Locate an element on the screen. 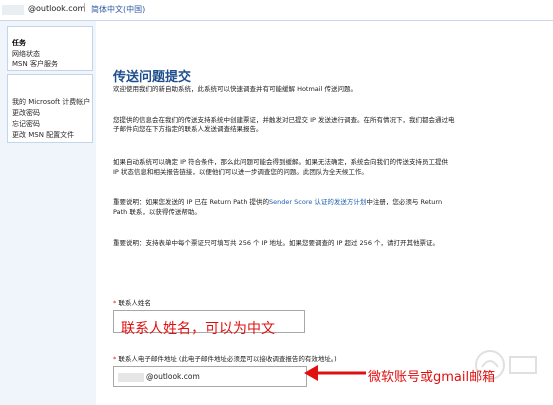  account-email: @outlook.com is located at coordinates (56, 8).